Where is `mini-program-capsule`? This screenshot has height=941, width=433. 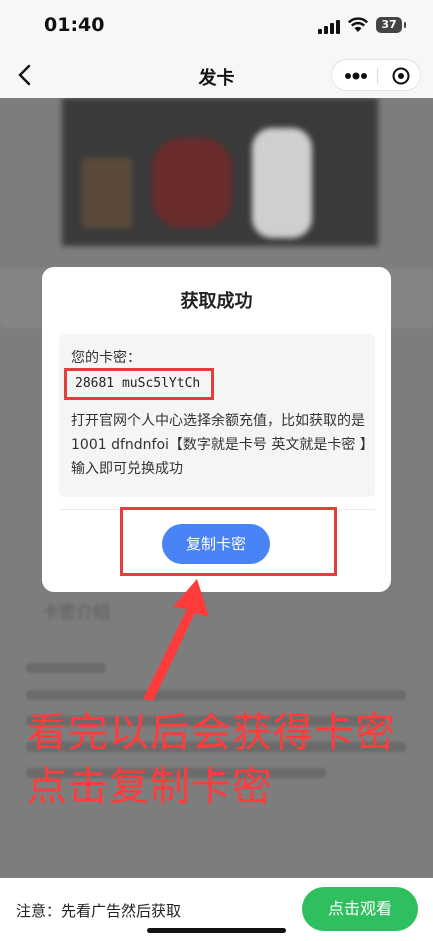
mini-program-capsule is located at coordinates (376, 75).